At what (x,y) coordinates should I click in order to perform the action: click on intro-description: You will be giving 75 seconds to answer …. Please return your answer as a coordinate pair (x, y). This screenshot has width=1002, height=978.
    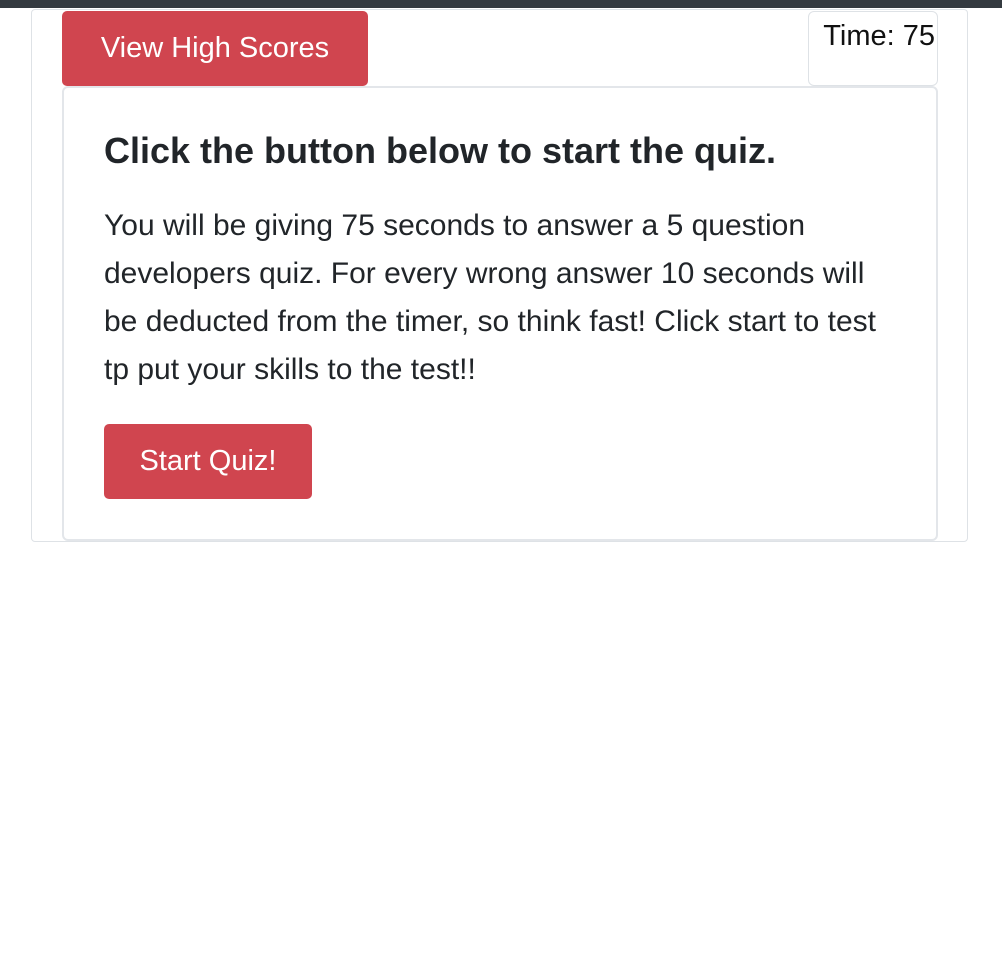
    Looking at the image, I should click on (490, 297).